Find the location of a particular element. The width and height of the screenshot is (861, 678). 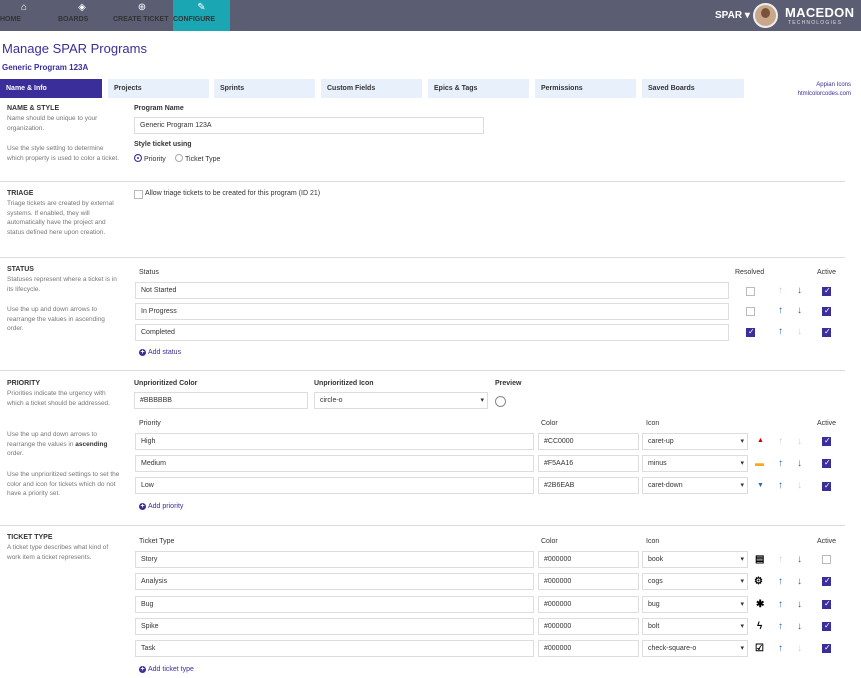

tab-projects: Projects is located at coordinates (158, 88).